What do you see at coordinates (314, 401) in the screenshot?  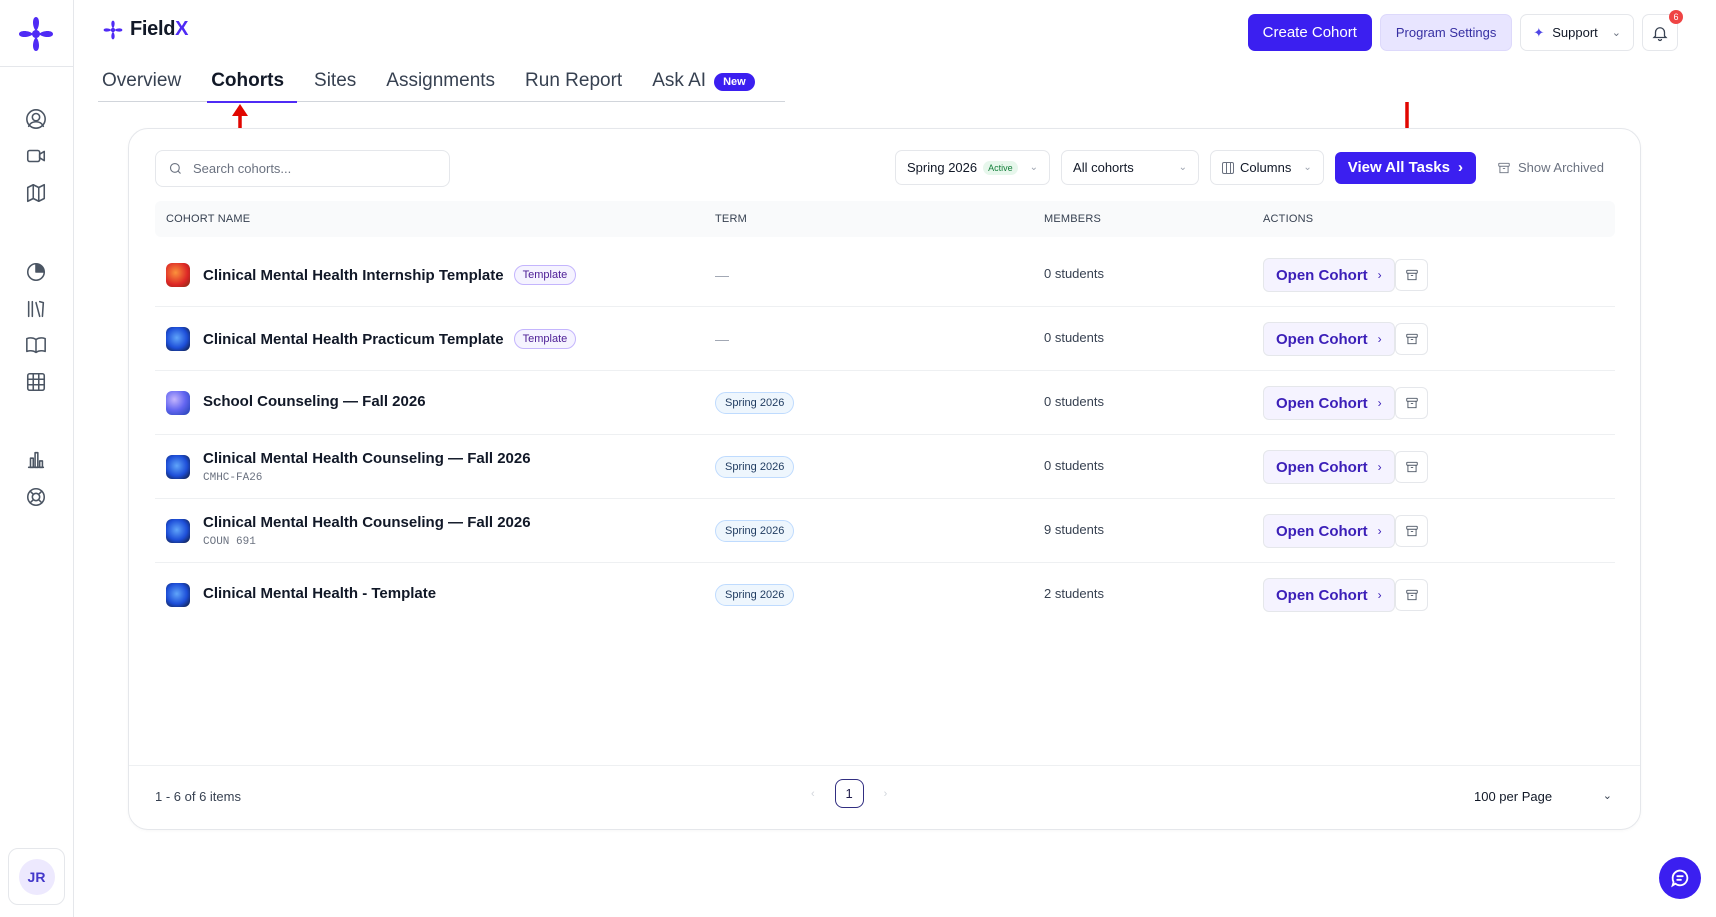 I see `cohort-name: School Counseling — Fall 2026` at bounding box center [314, 401].